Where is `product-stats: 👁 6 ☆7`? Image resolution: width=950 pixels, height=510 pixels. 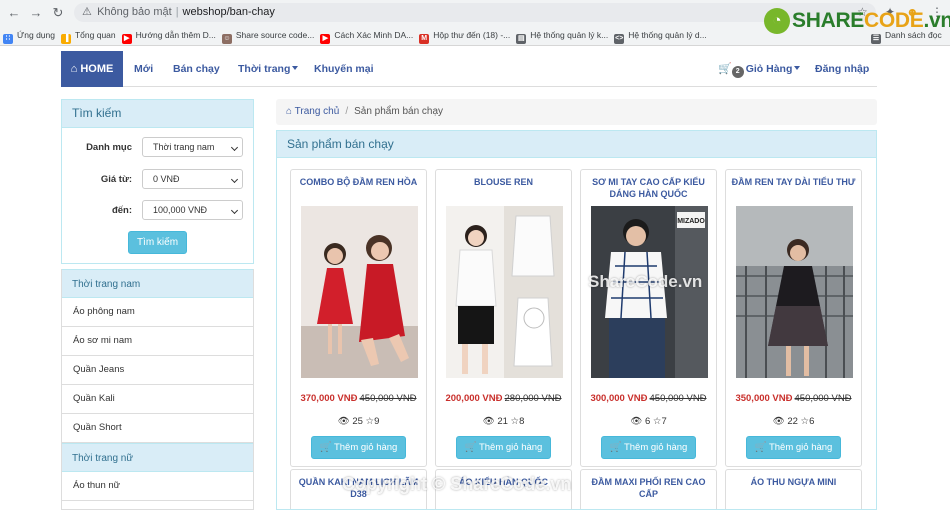
product-stats: 👁 6 ☆7 is located at coordinates (648, 421).